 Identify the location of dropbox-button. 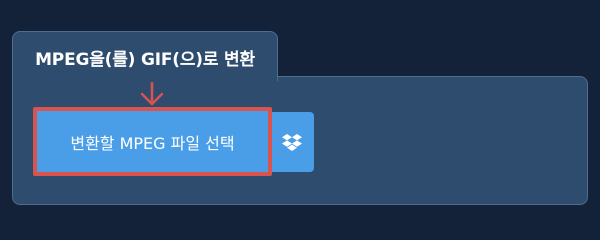
(291, 142).